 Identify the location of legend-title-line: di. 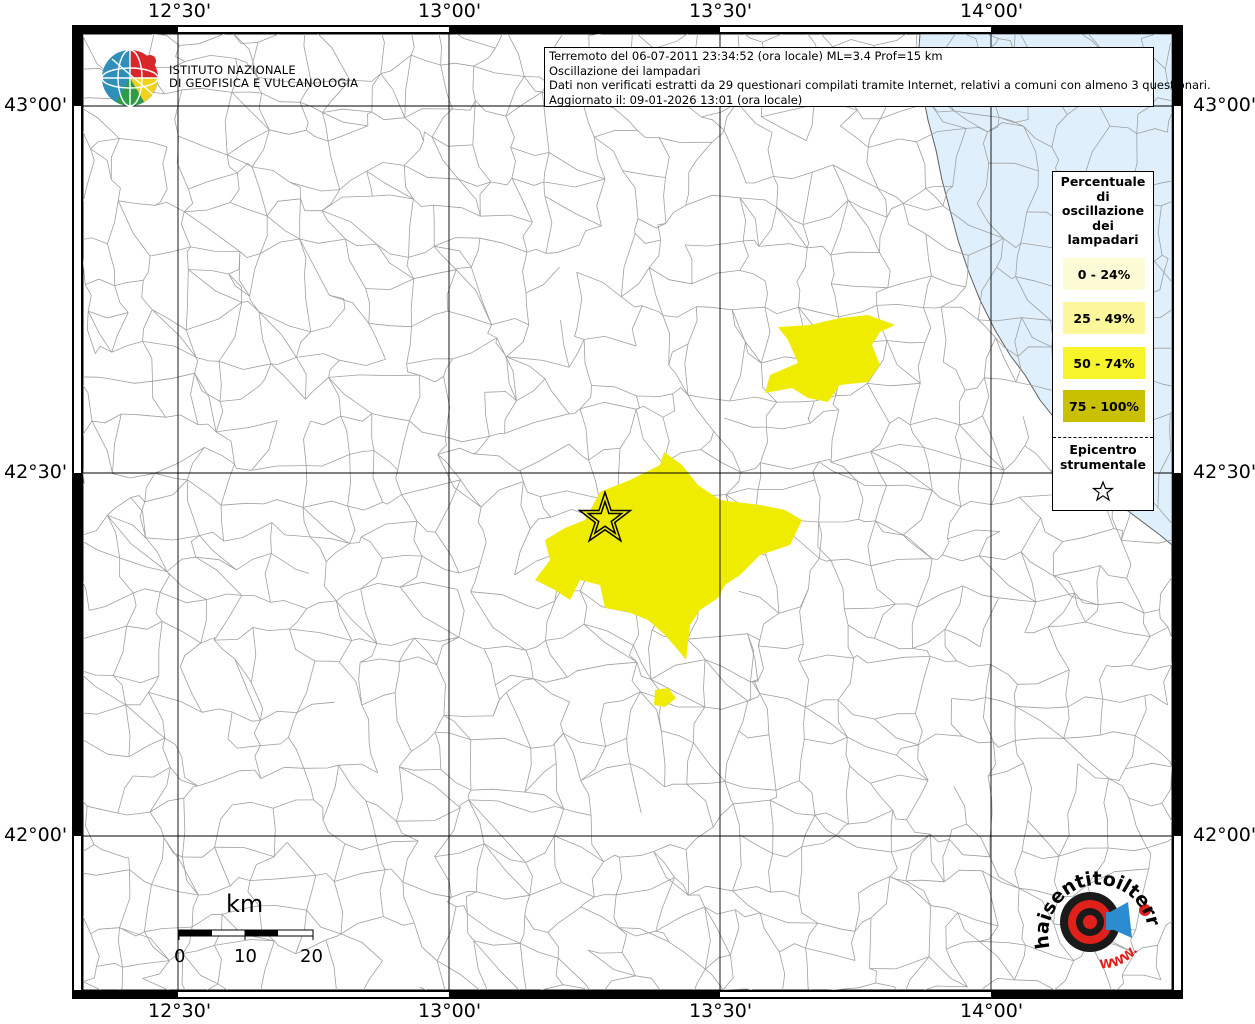
(1103, 196).